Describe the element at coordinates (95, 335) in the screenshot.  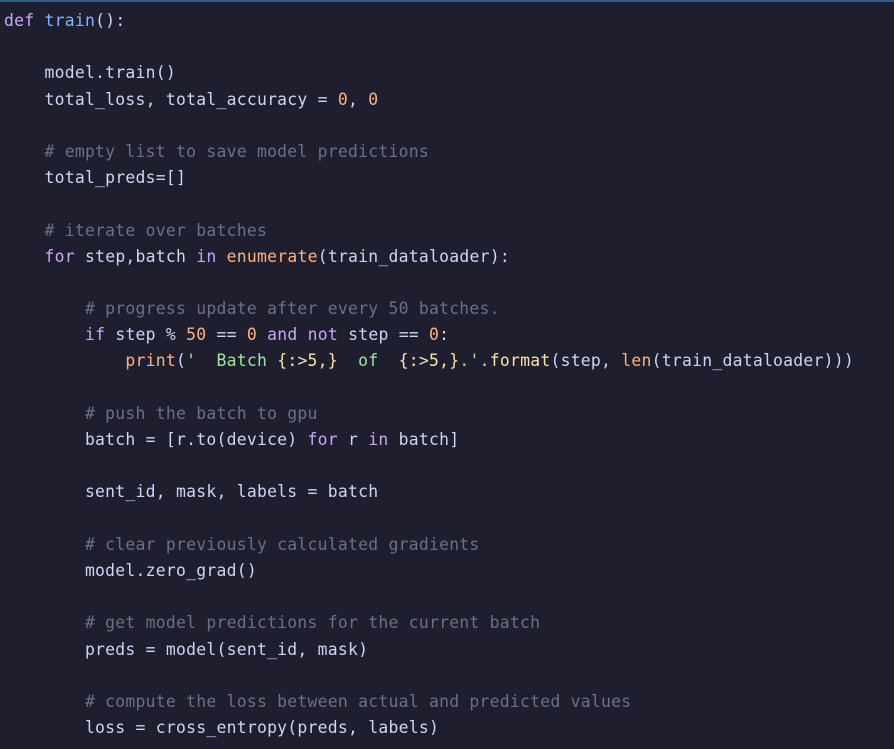
I see `code-token-keyword: if` at that location.